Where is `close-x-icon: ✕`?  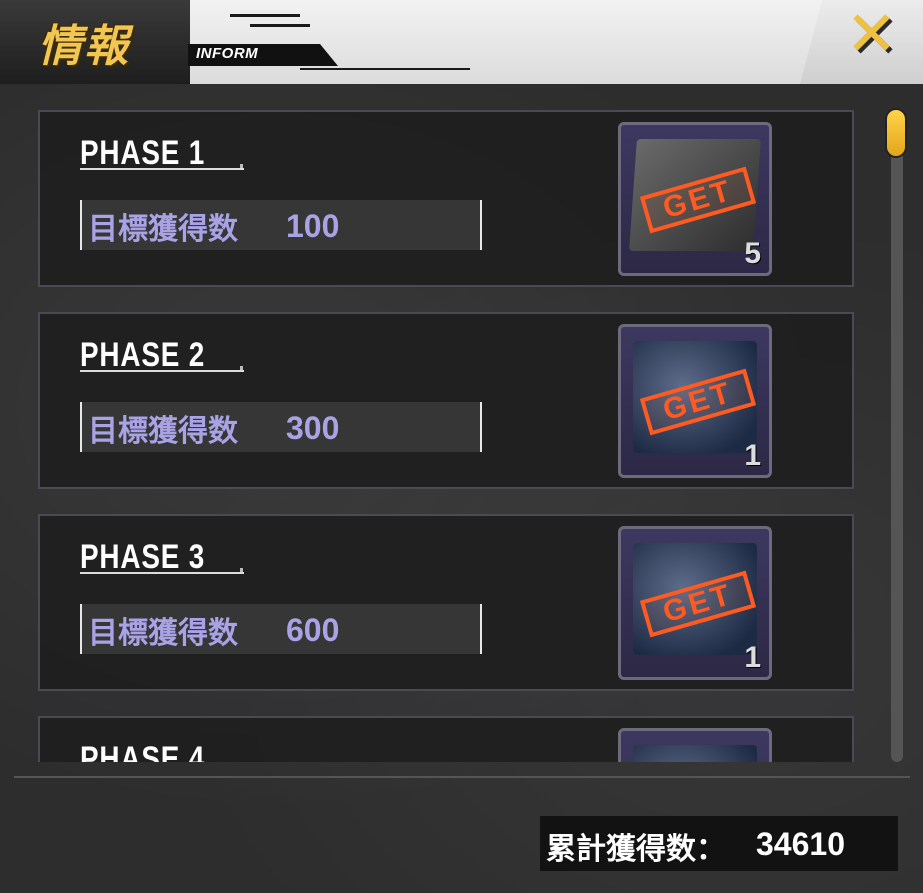
close-x-icon: ✕ is located at coordinates (871, 35).